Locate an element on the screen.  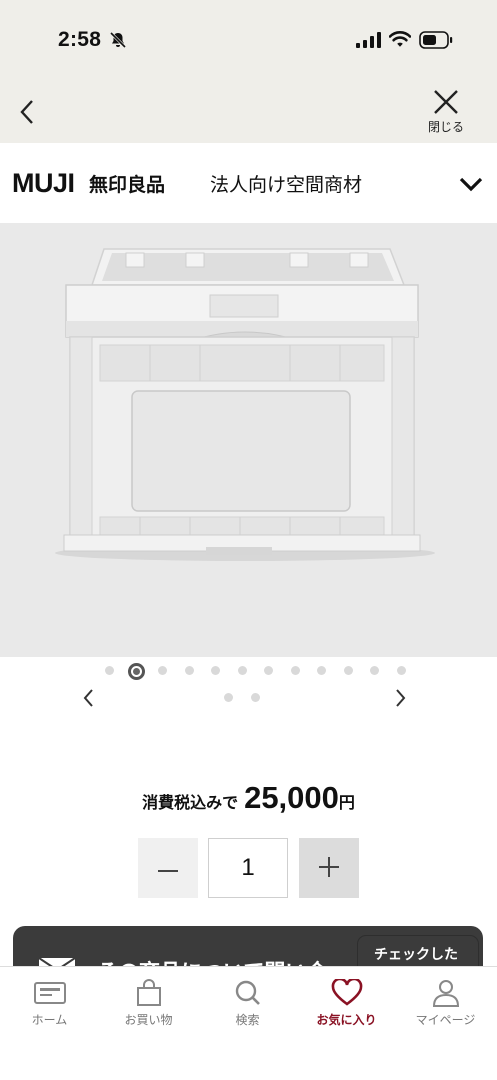
close-label: 閉じる is located at coordinates (445, 127).